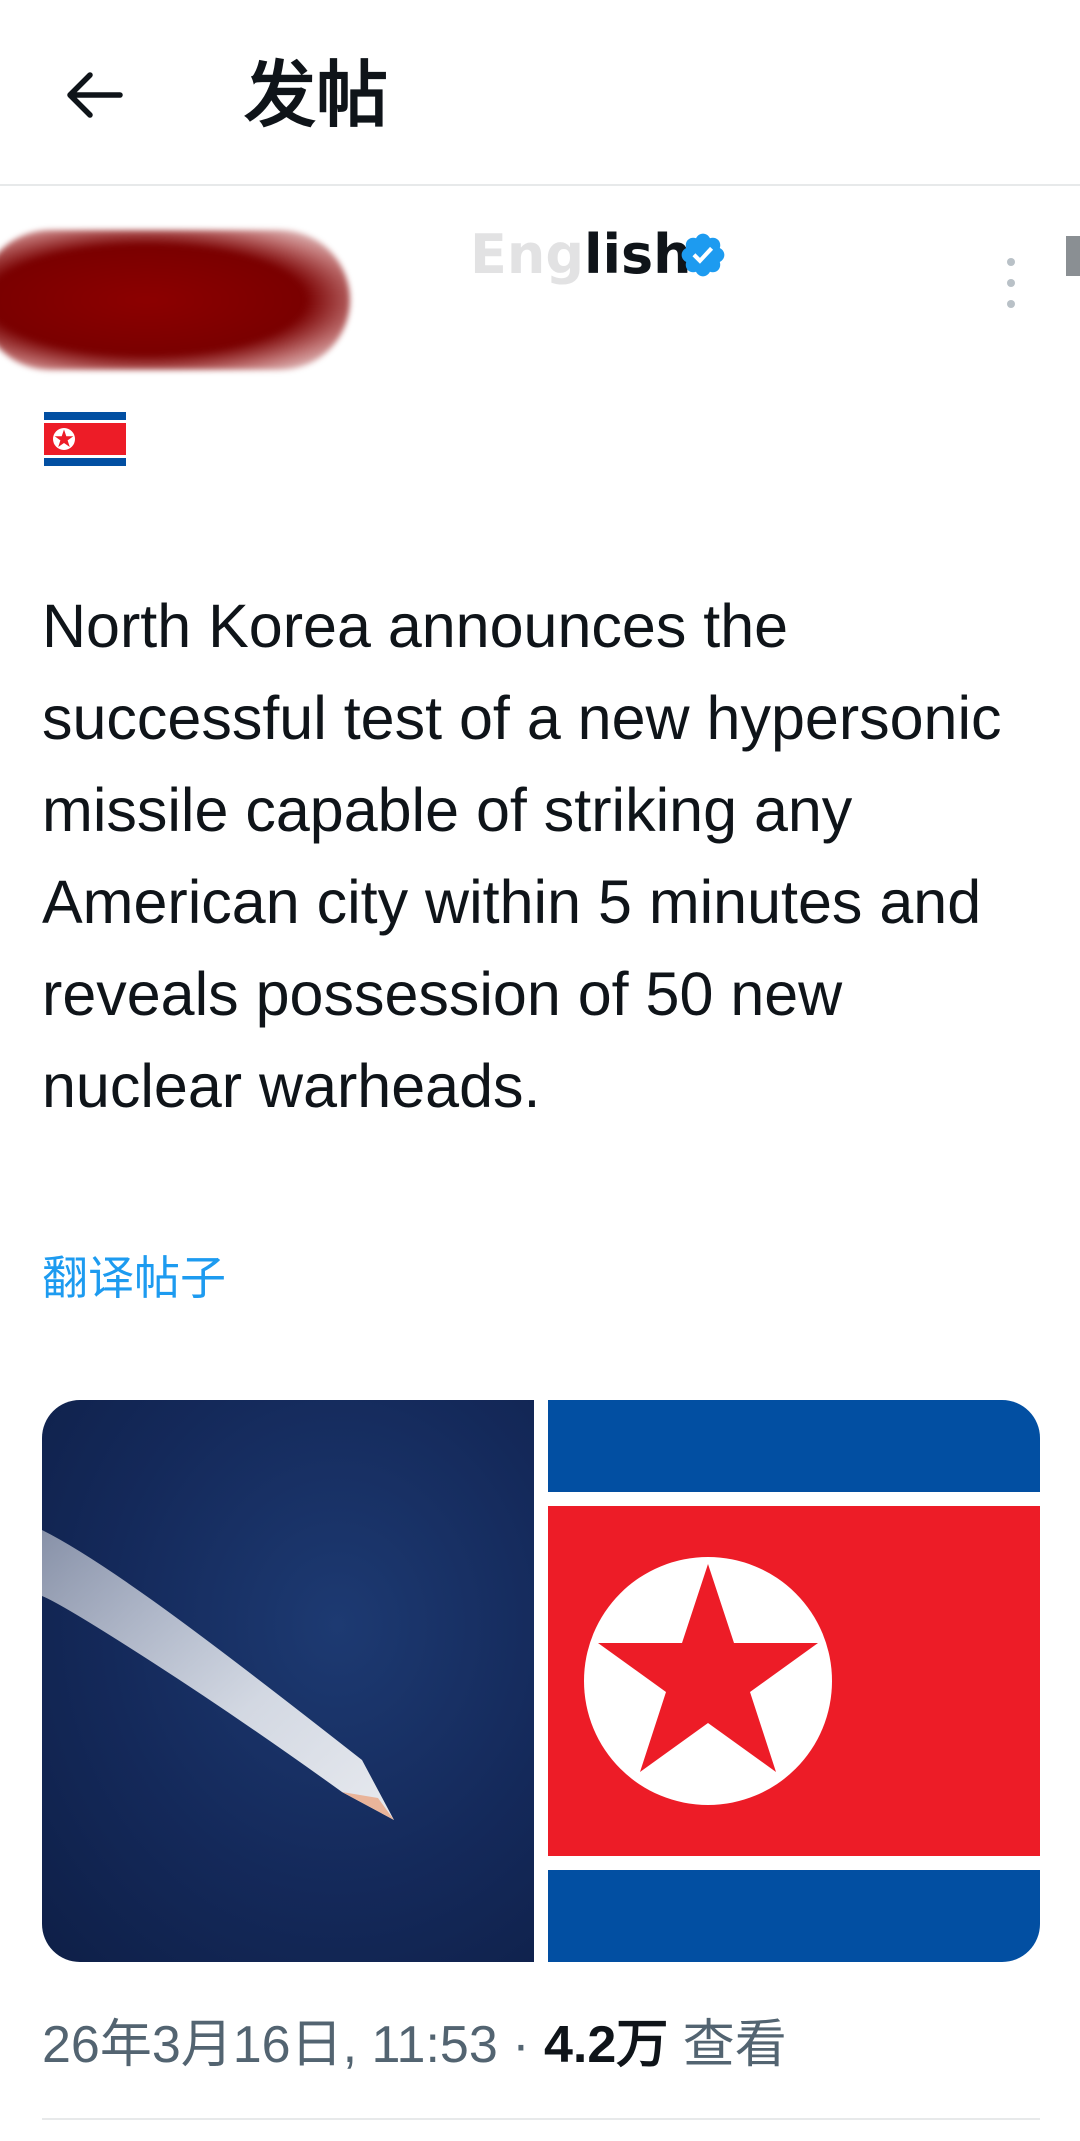  Describe the element at coordinates (218, 1675) in the screenshot. I see `contrail-drawing` at that location.